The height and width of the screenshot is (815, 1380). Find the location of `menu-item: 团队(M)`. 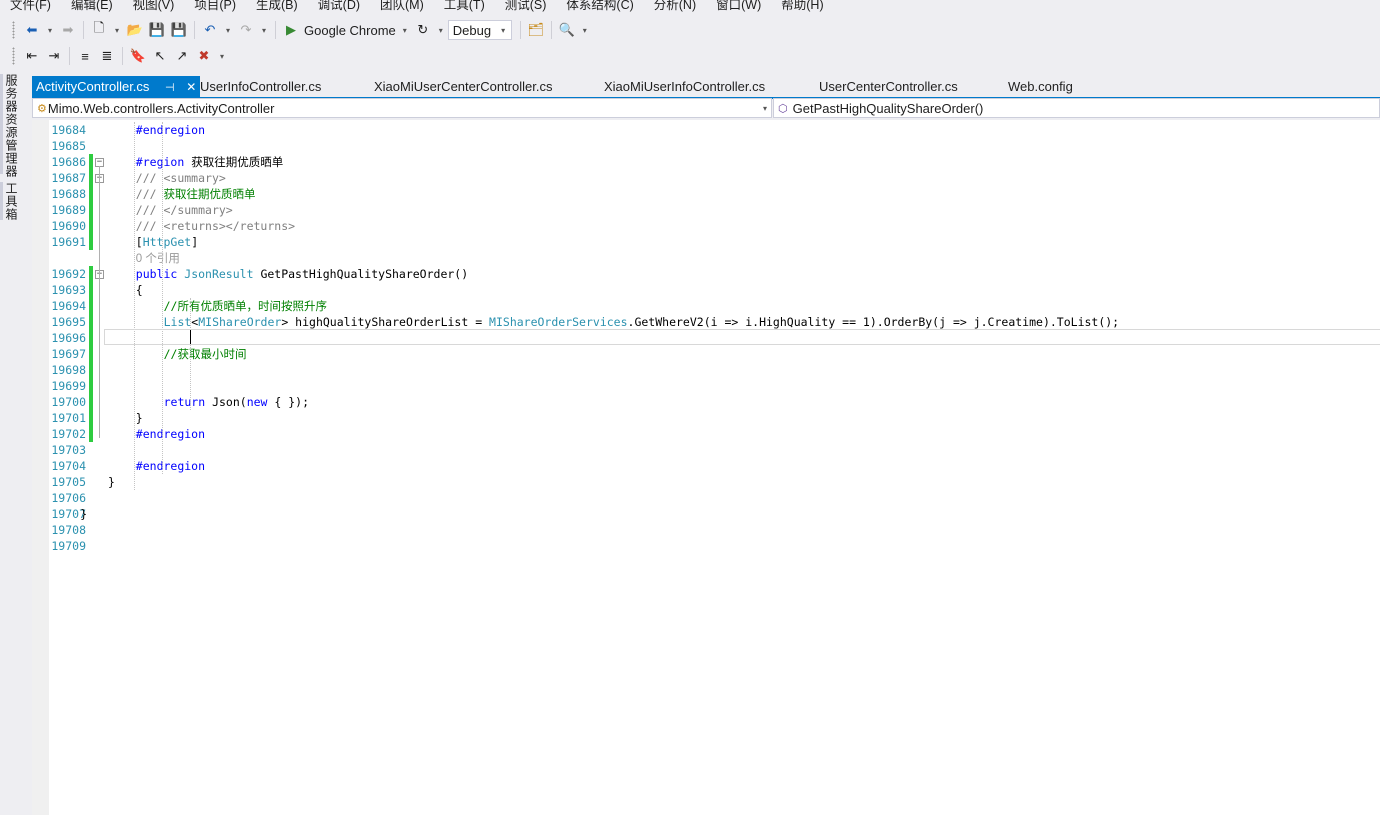

menu-item: 团队(M) is located at coordinates (402, 7).